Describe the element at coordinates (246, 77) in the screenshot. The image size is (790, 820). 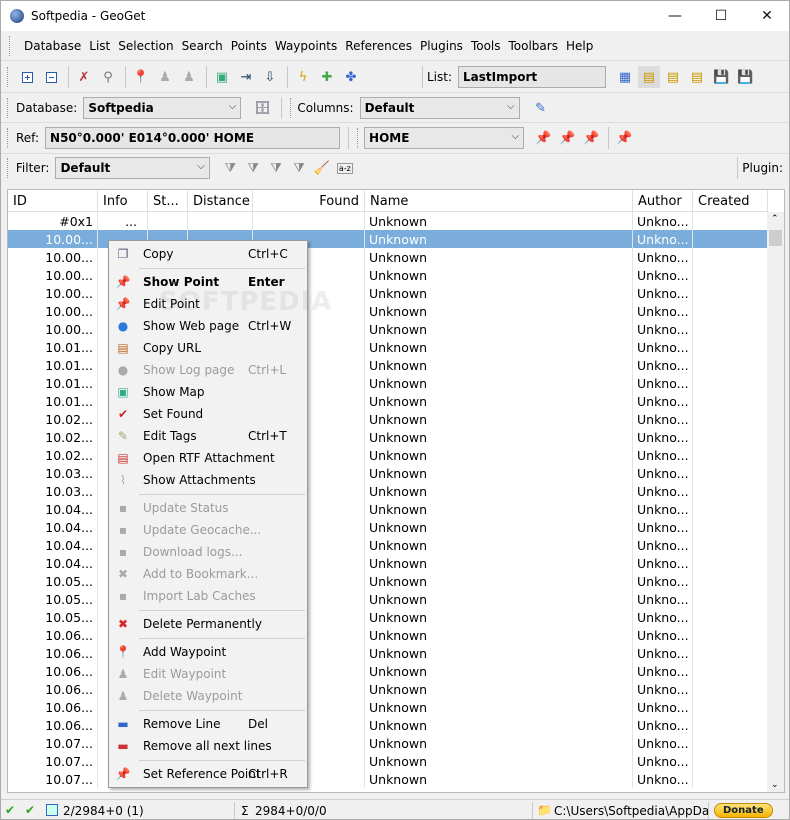
I see `export-icon: ⇥` at that location.